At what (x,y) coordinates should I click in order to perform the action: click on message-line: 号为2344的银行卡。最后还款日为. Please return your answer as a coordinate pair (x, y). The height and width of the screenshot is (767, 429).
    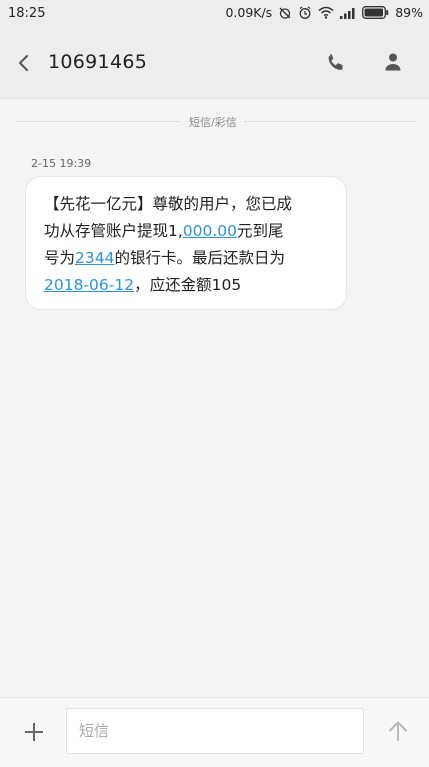
    Looking at the image, I should click on (194, 258).